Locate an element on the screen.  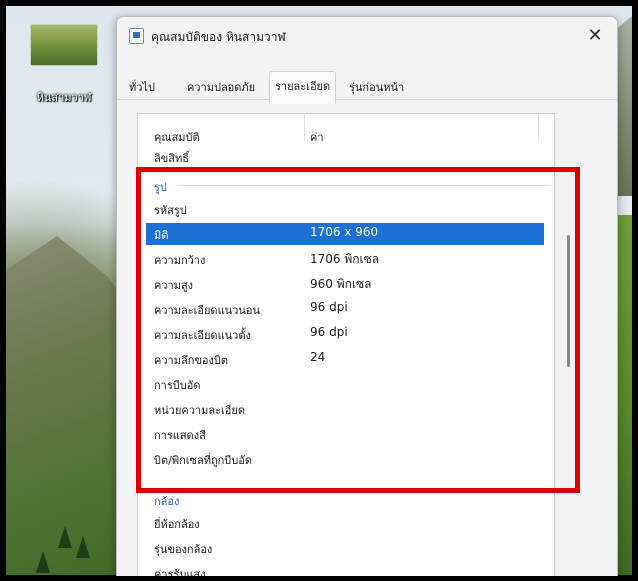
property-name: ความกว้าง is located at coordinates (180, 260).